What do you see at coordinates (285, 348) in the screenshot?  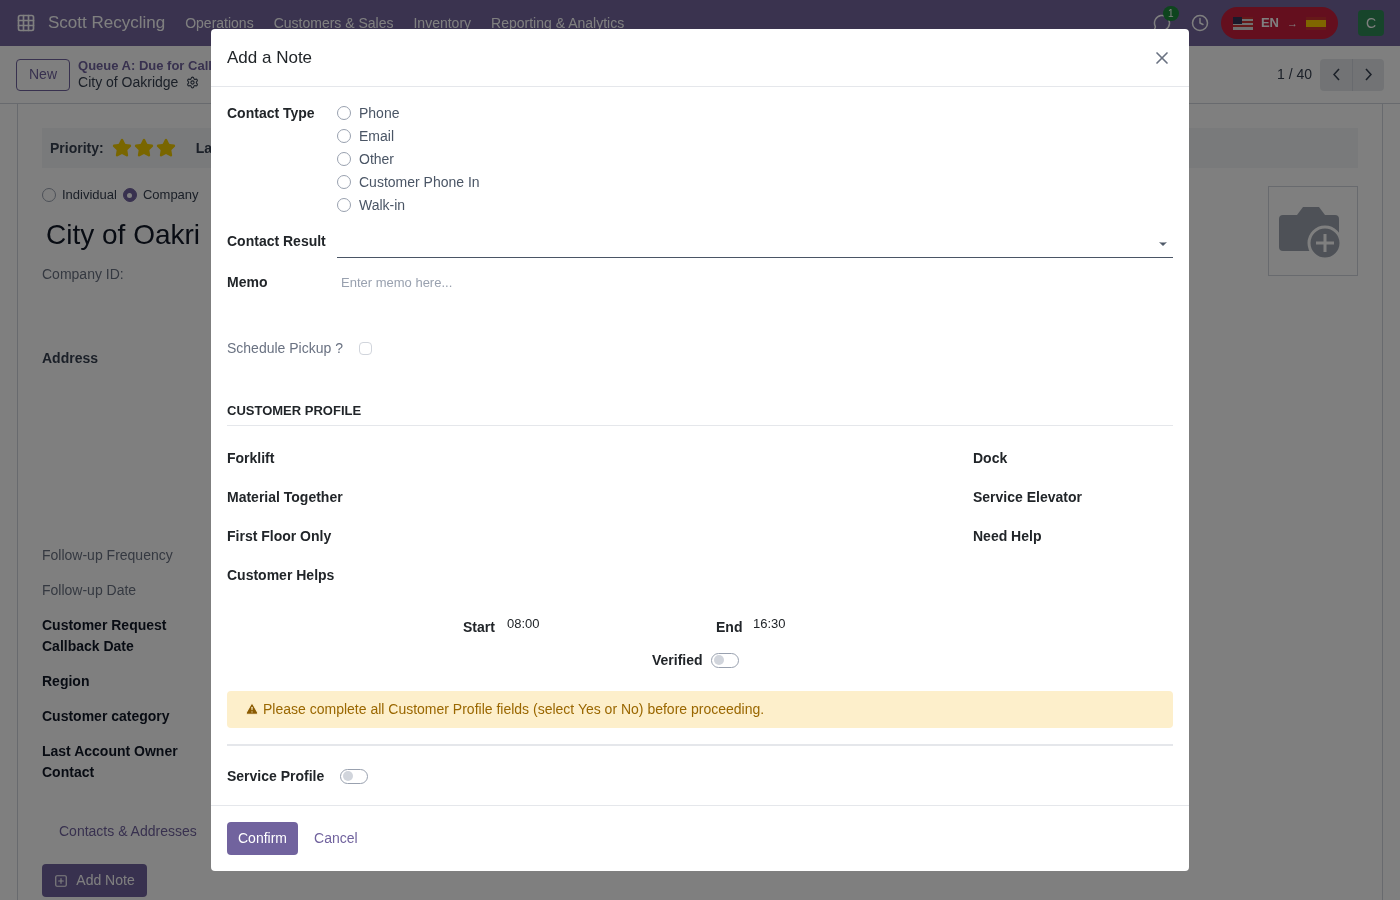 I see `field-label: Schedule Pickup ?` at bounding box center [285, 348].